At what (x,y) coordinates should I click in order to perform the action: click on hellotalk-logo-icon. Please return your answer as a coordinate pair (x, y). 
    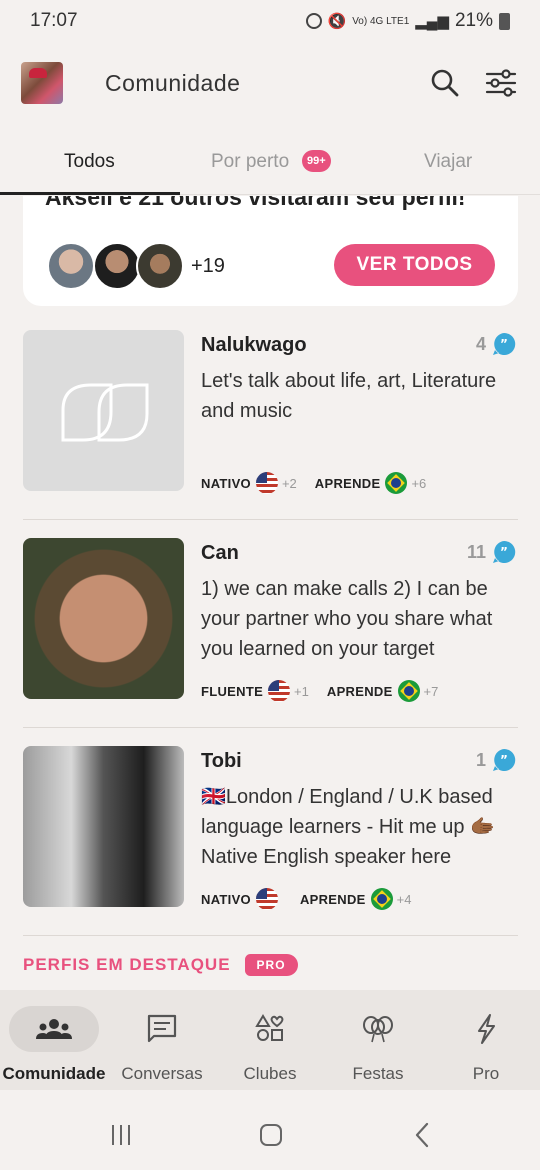
    Looking at the image, I should click on (105, 412).